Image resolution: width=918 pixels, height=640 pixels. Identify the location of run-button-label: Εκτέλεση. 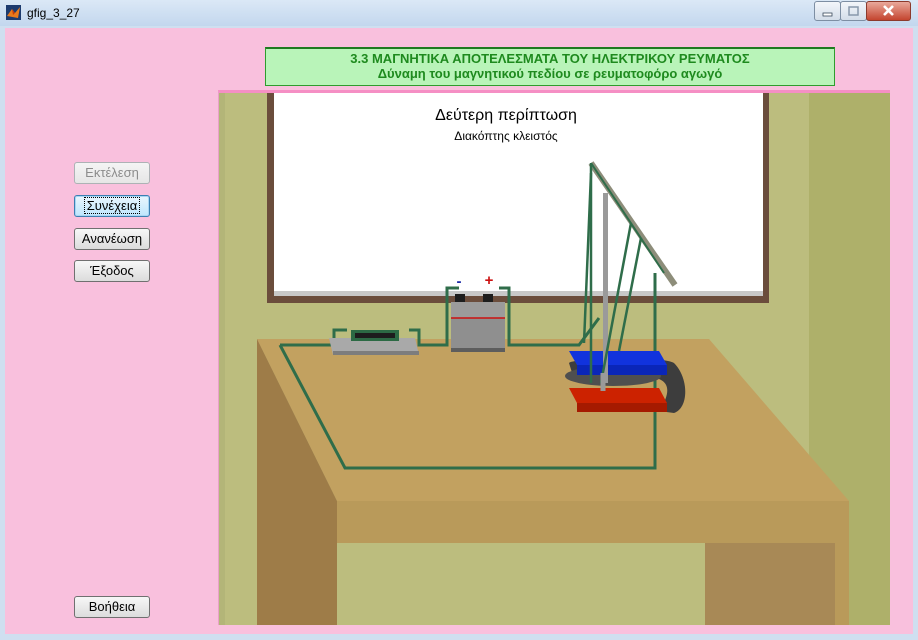
(112, 172).